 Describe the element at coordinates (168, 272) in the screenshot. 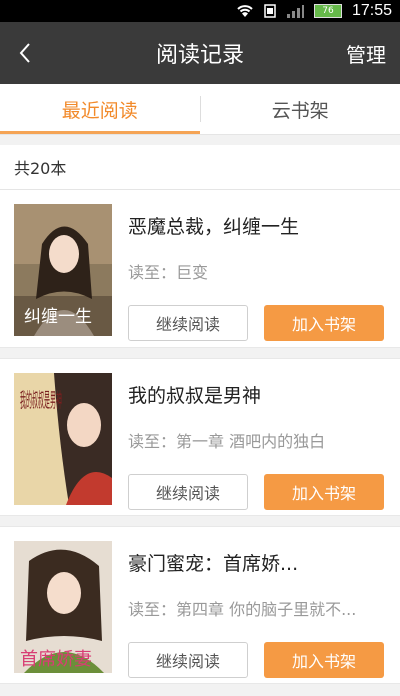

I see `reading-progress: 读至：巨变` at that location.